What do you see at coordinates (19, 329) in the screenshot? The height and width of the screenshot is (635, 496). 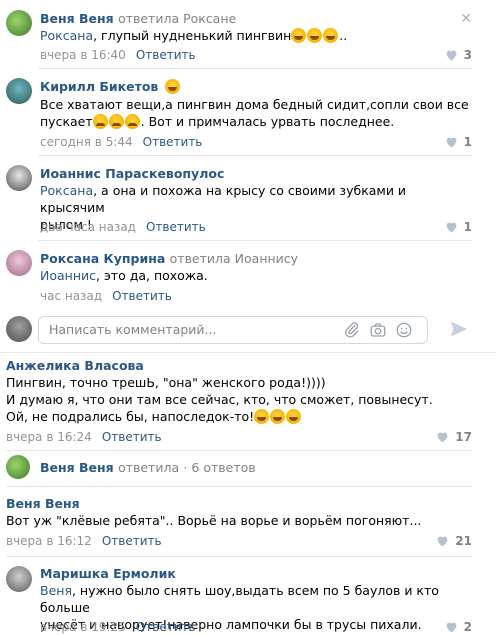 I see `my-avatar` at bounding box center [19, 329].